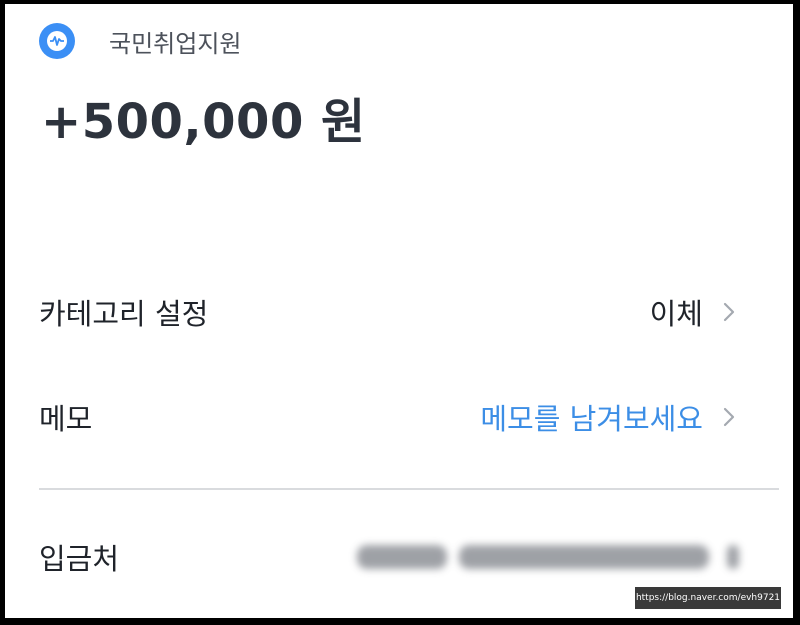  Describe the element at coordinates (591, 417) in the screenshot. I see `memo-placeholder-link: 메모를 남겨보세요` at that location.